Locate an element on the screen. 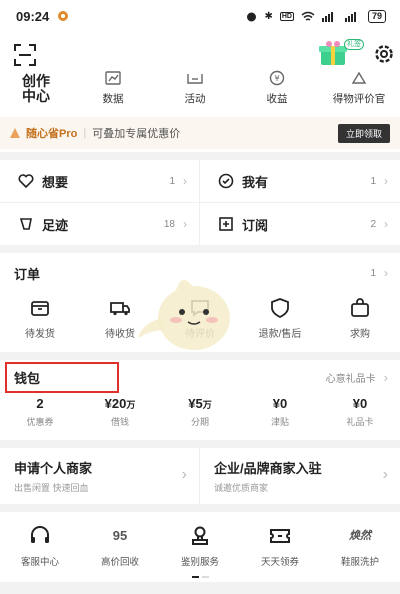 The height and width of the screenshot is (594, 400). order-to-receive-label: 待收货 is located at coordinates (120, 334).